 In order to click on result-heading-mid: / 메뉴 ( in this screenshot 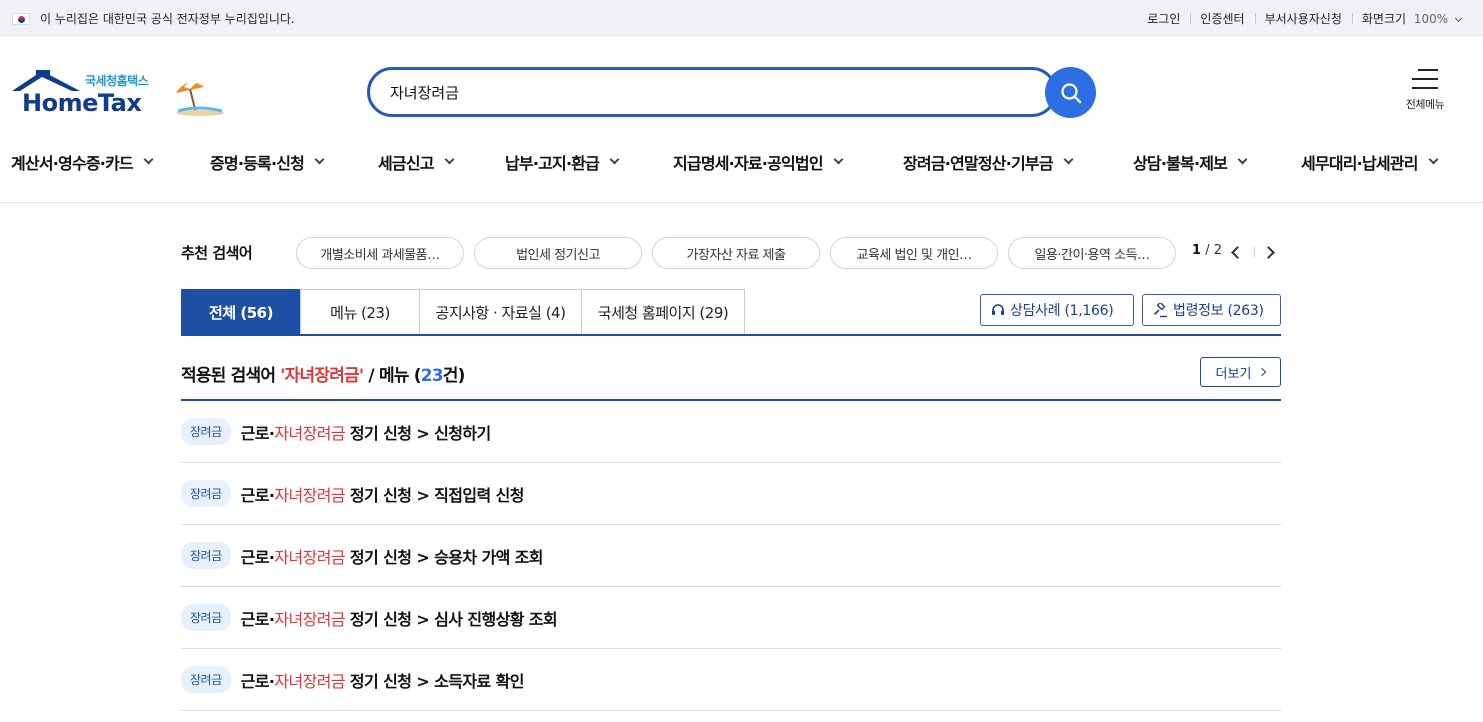, I will do `click(392, 376)`.